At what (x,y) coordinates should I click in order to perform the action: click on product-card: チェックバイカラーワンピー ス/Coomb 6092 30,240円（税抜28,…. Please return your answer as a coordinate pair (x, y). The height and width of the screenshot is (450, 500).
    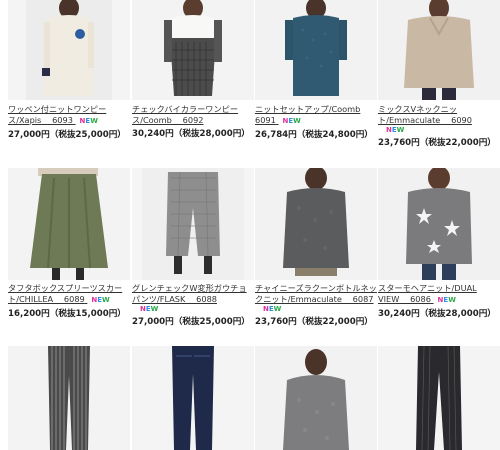
    Looking at the image, I should click on (193, 70).